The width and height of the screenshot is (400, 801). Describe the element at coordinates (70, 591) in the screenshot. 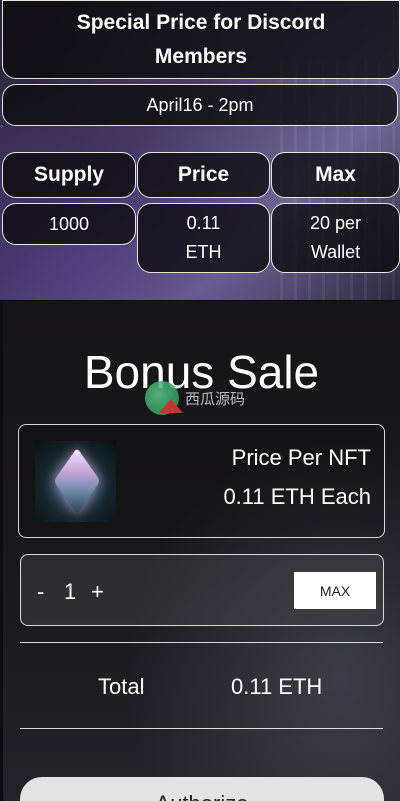

I see `quantity-value: 1` at that location.